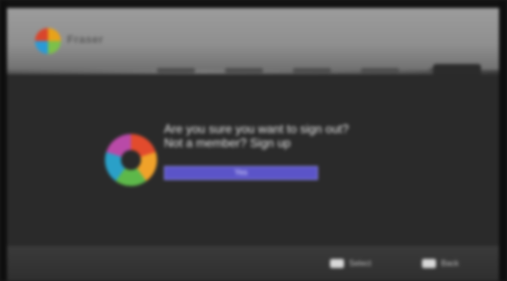  Describe the element at coordinates (450, 263) in the screenshot. I see `back-key-label: Back` at that location.